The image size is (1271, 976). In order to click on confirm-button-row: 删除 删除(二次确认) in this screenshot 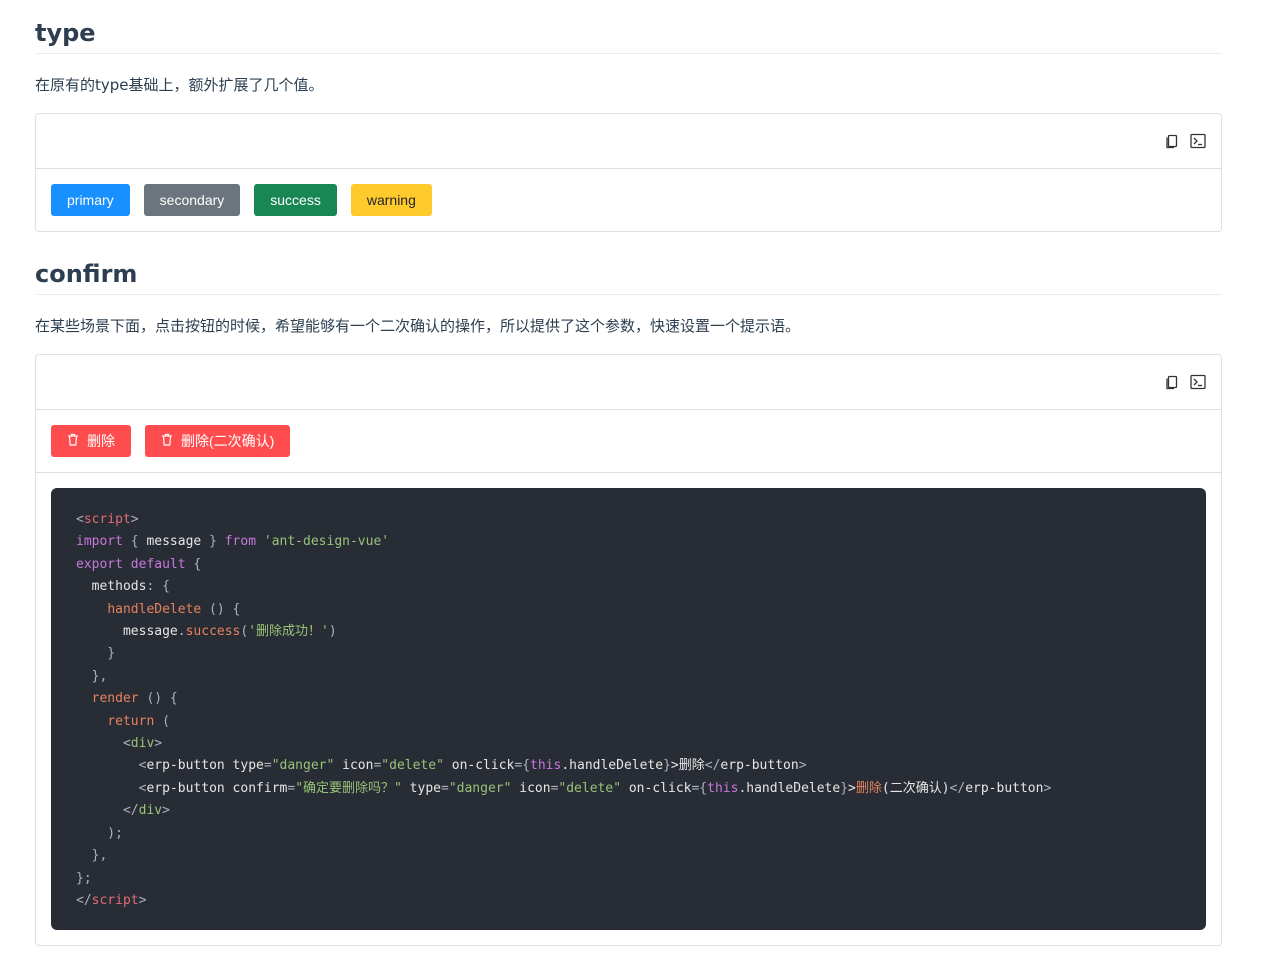, I will do `click(171, 441)`.